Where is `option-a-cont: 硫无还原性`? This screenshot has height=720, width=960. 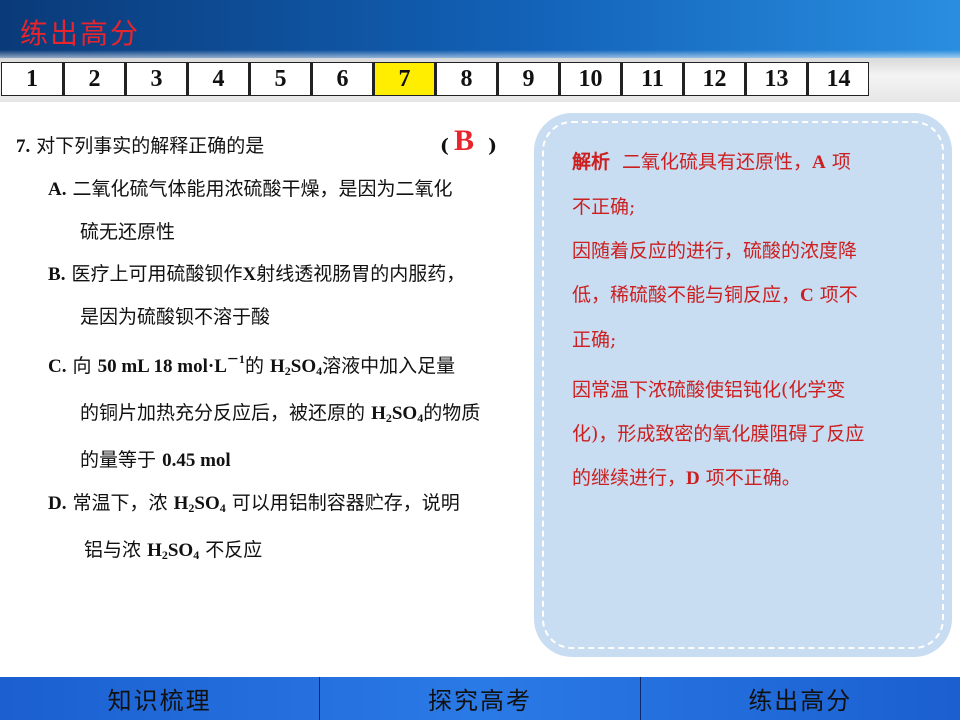 option-a-cont: 硫无还原性 is located at coordinates (276, 232).